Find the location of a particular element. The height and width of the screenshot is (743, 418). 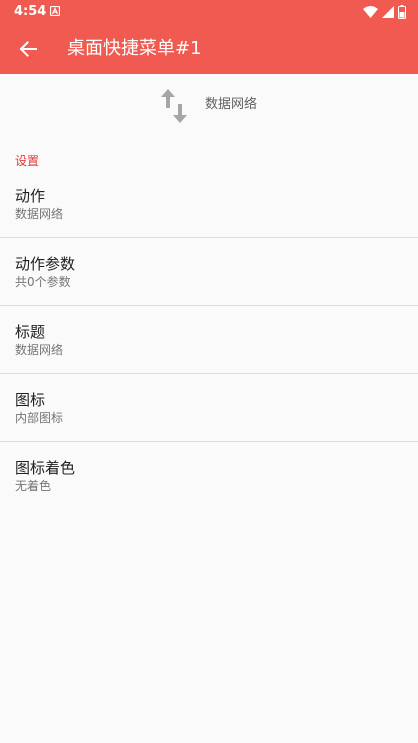

status-icons is located at coordinates (384, 12).